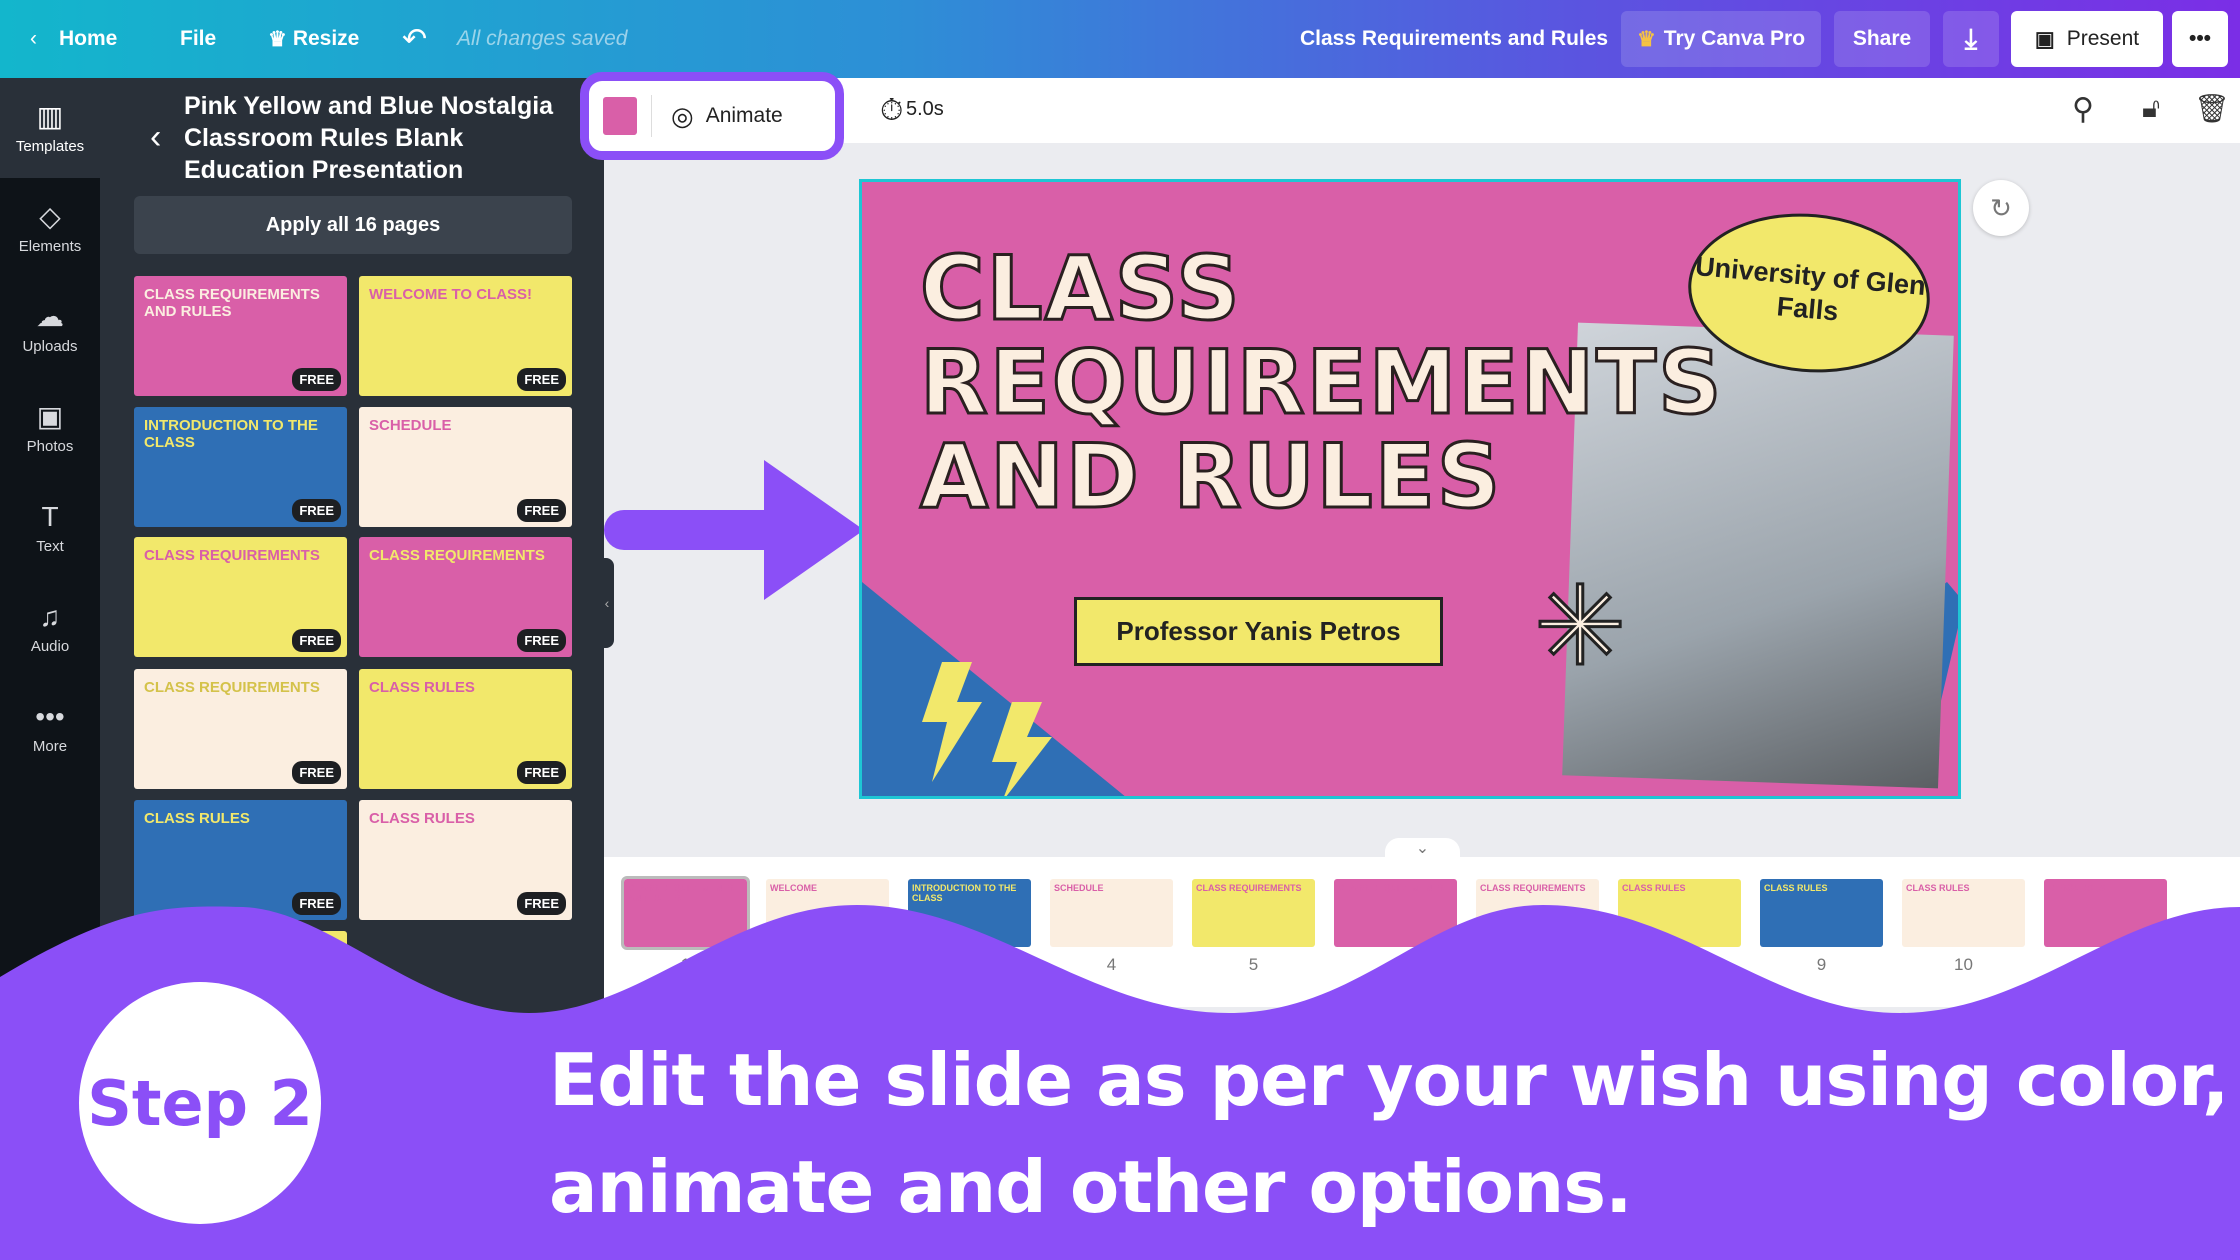 The height and width of the screenshot is (1260, 2240). I want to click on caption-line-2: animate and other options., so click(1090, 1187).